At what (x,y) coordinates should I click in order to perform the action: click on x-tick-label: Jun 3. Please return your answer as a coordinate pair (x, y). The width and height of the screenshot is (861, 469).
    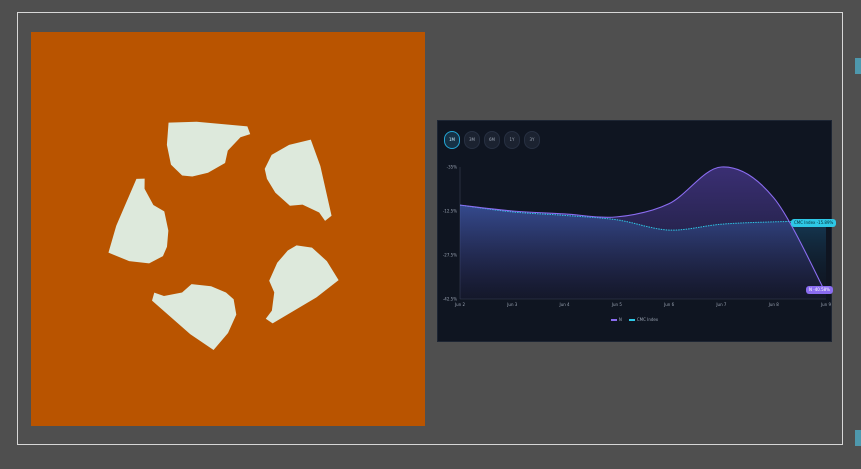
    Looking at the image, I should click on (512, 304).